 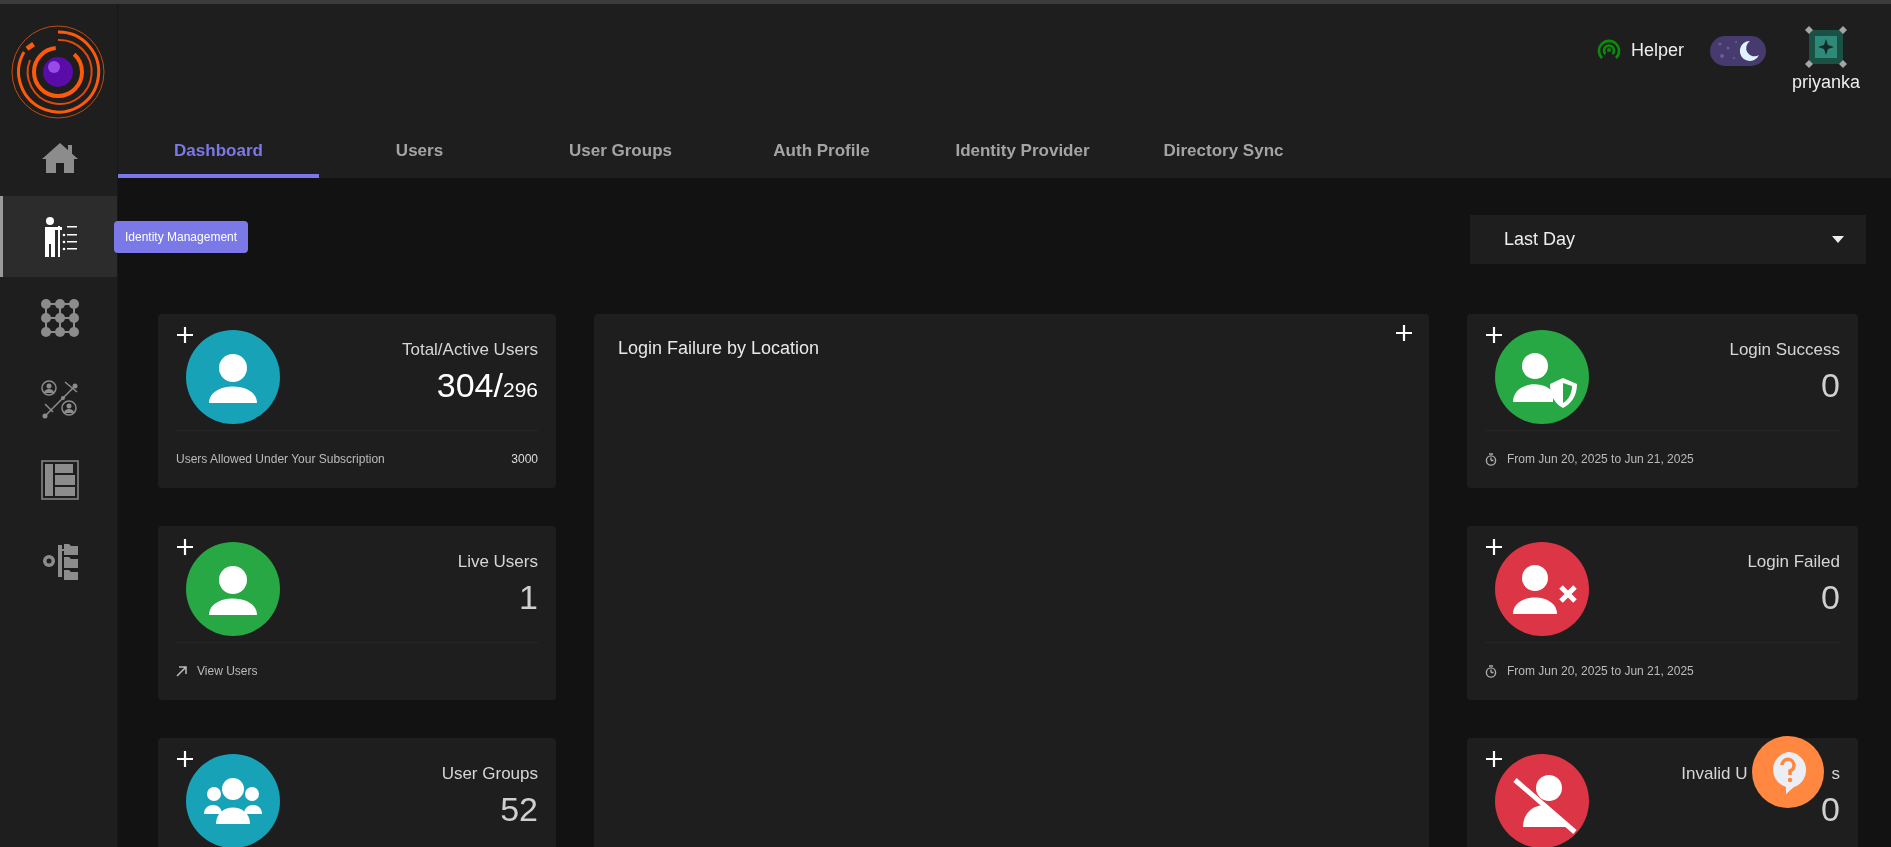 I want to click on card-title: s, so click(x=1835, y=774).